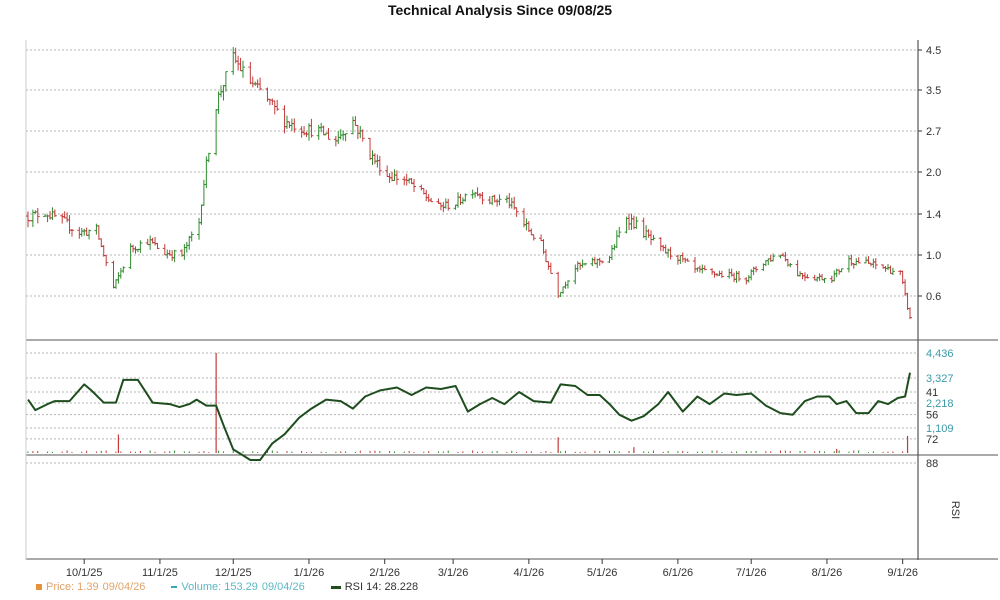 The width and height of the screenshot is (1000, 600). I want to click on x-tick-label: 5/1/26, so click(602, 573).